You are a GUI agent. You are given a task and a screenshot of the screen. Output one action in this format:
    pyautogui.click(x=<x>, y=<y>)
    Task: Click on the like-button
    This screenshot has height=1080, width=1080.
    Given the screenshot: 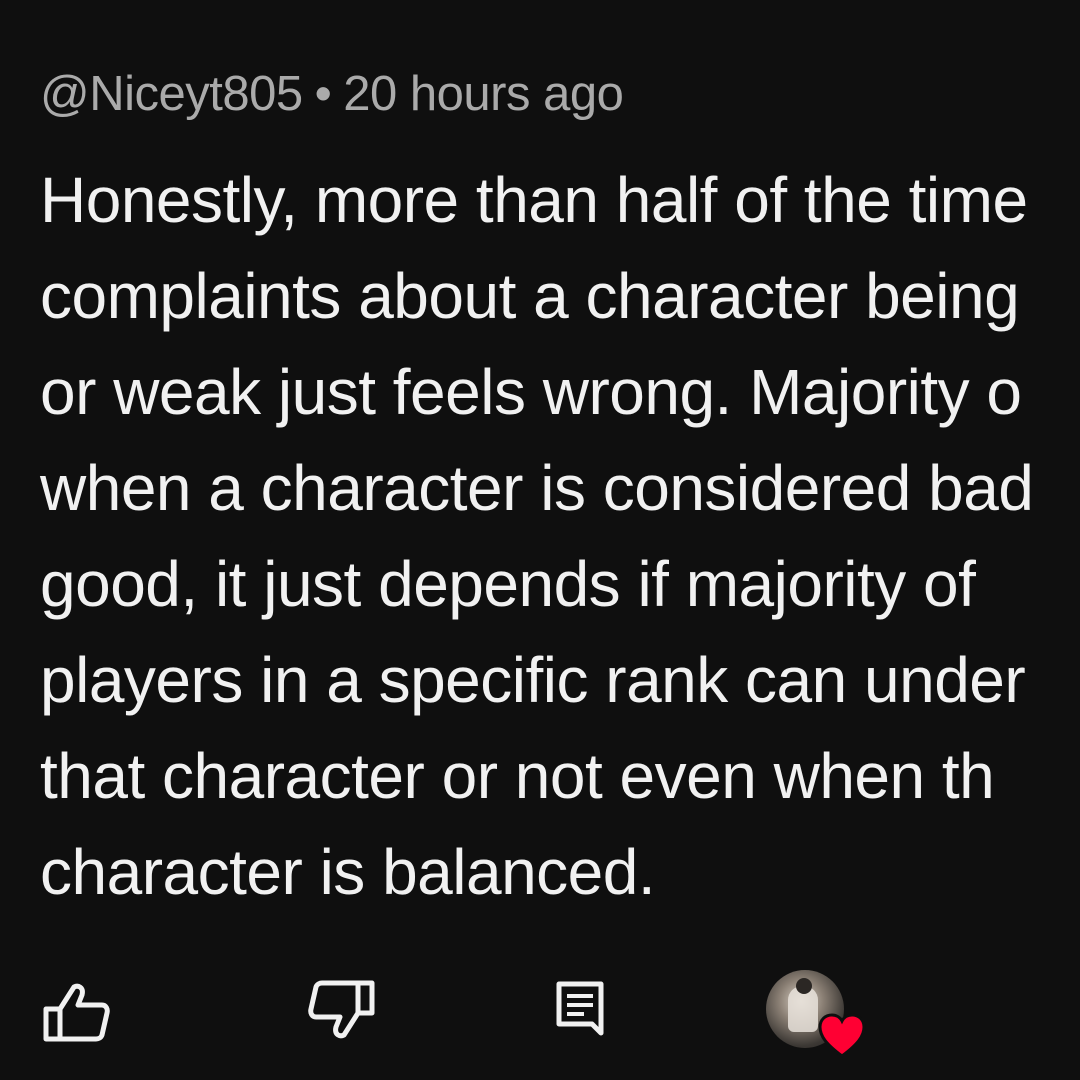 What is the action you would take?
    pyautogui.click(x=76, y=1013)
    